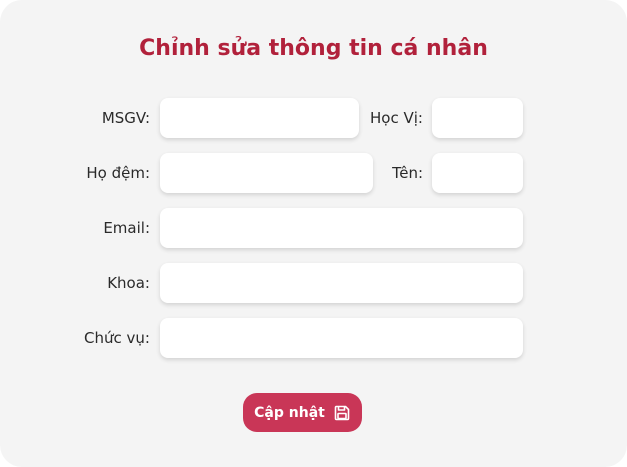 Image resolution: width=627 pixels, height=467 pixels. What do you see at coordinates (477, 118) in the screenshot?
I see `hoc-vi-input` at bounding box center [477, 118].